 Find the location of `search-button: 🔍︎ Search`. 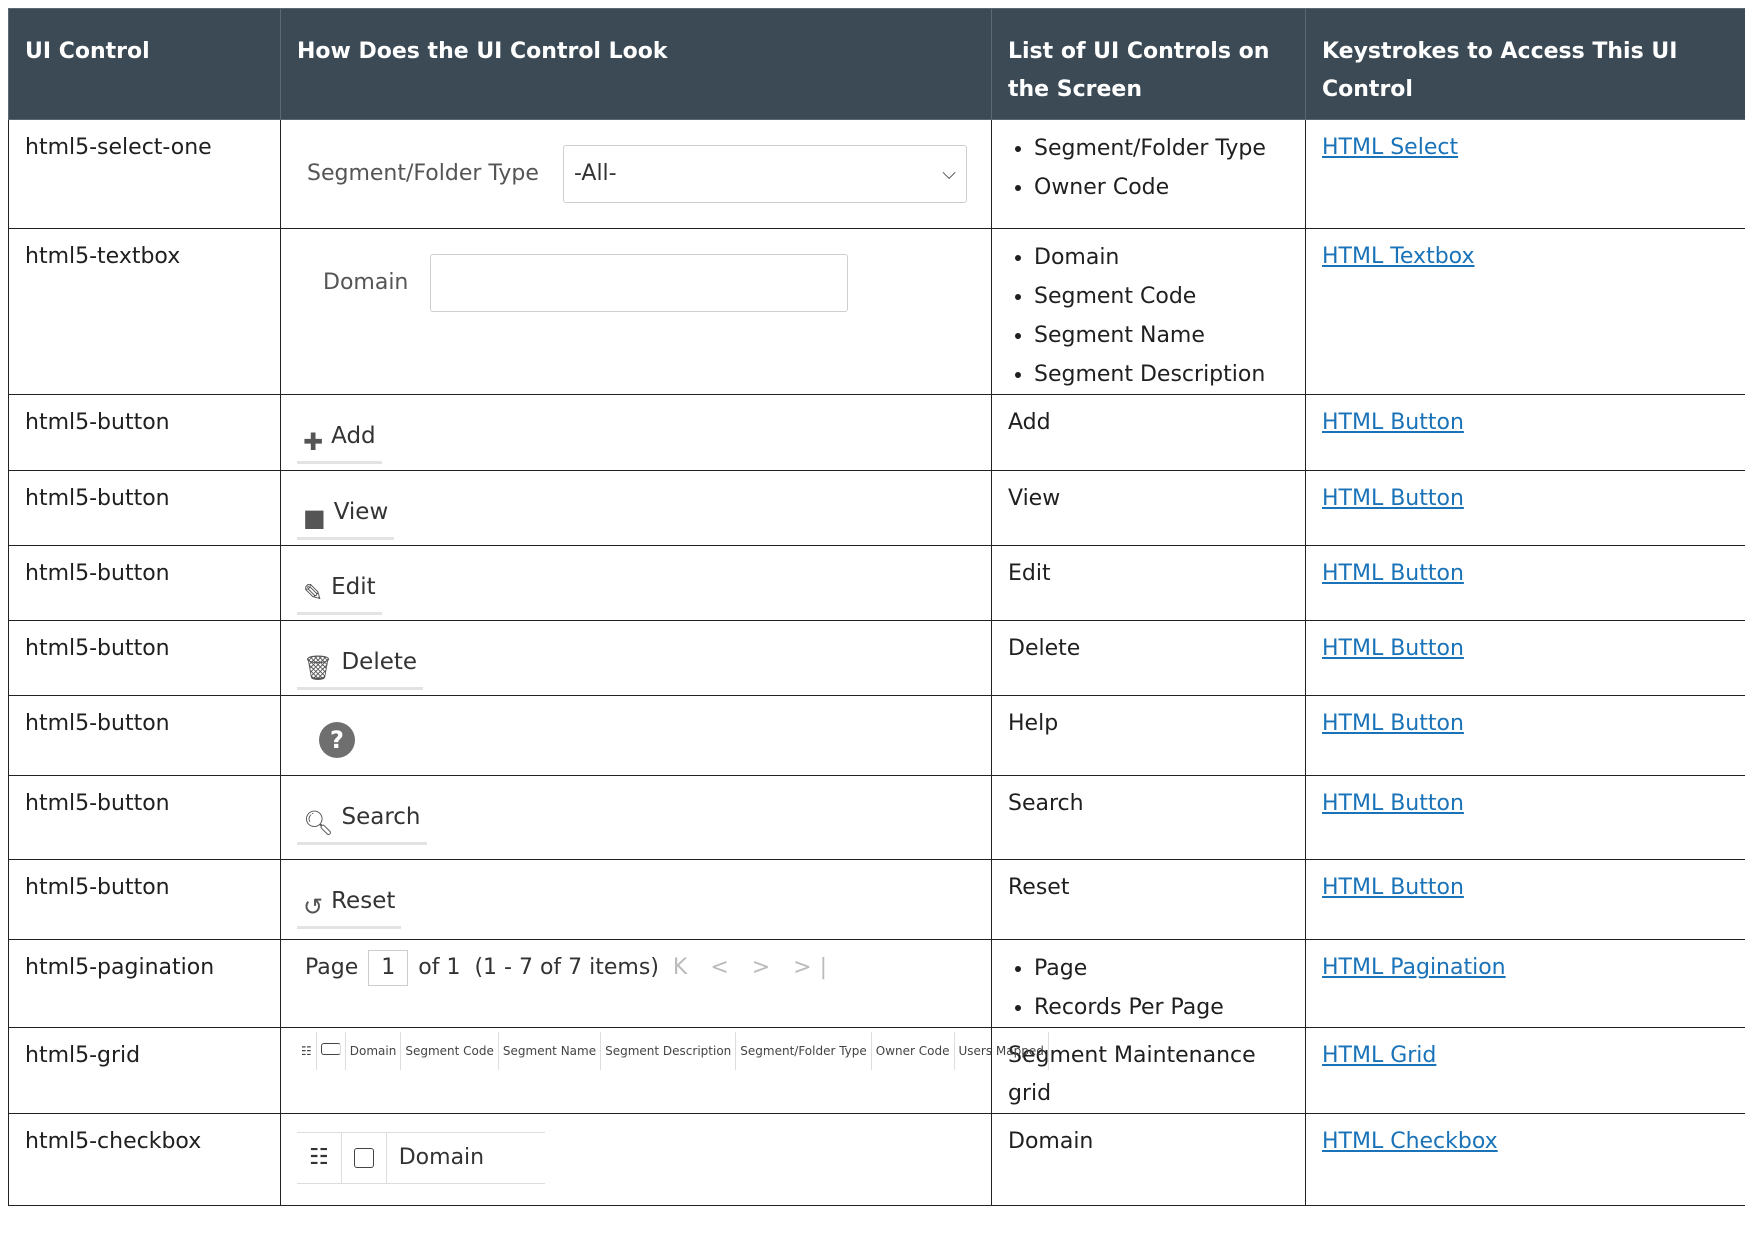

search-button: 🔍︎ Search is located at coordinates (362, 821).